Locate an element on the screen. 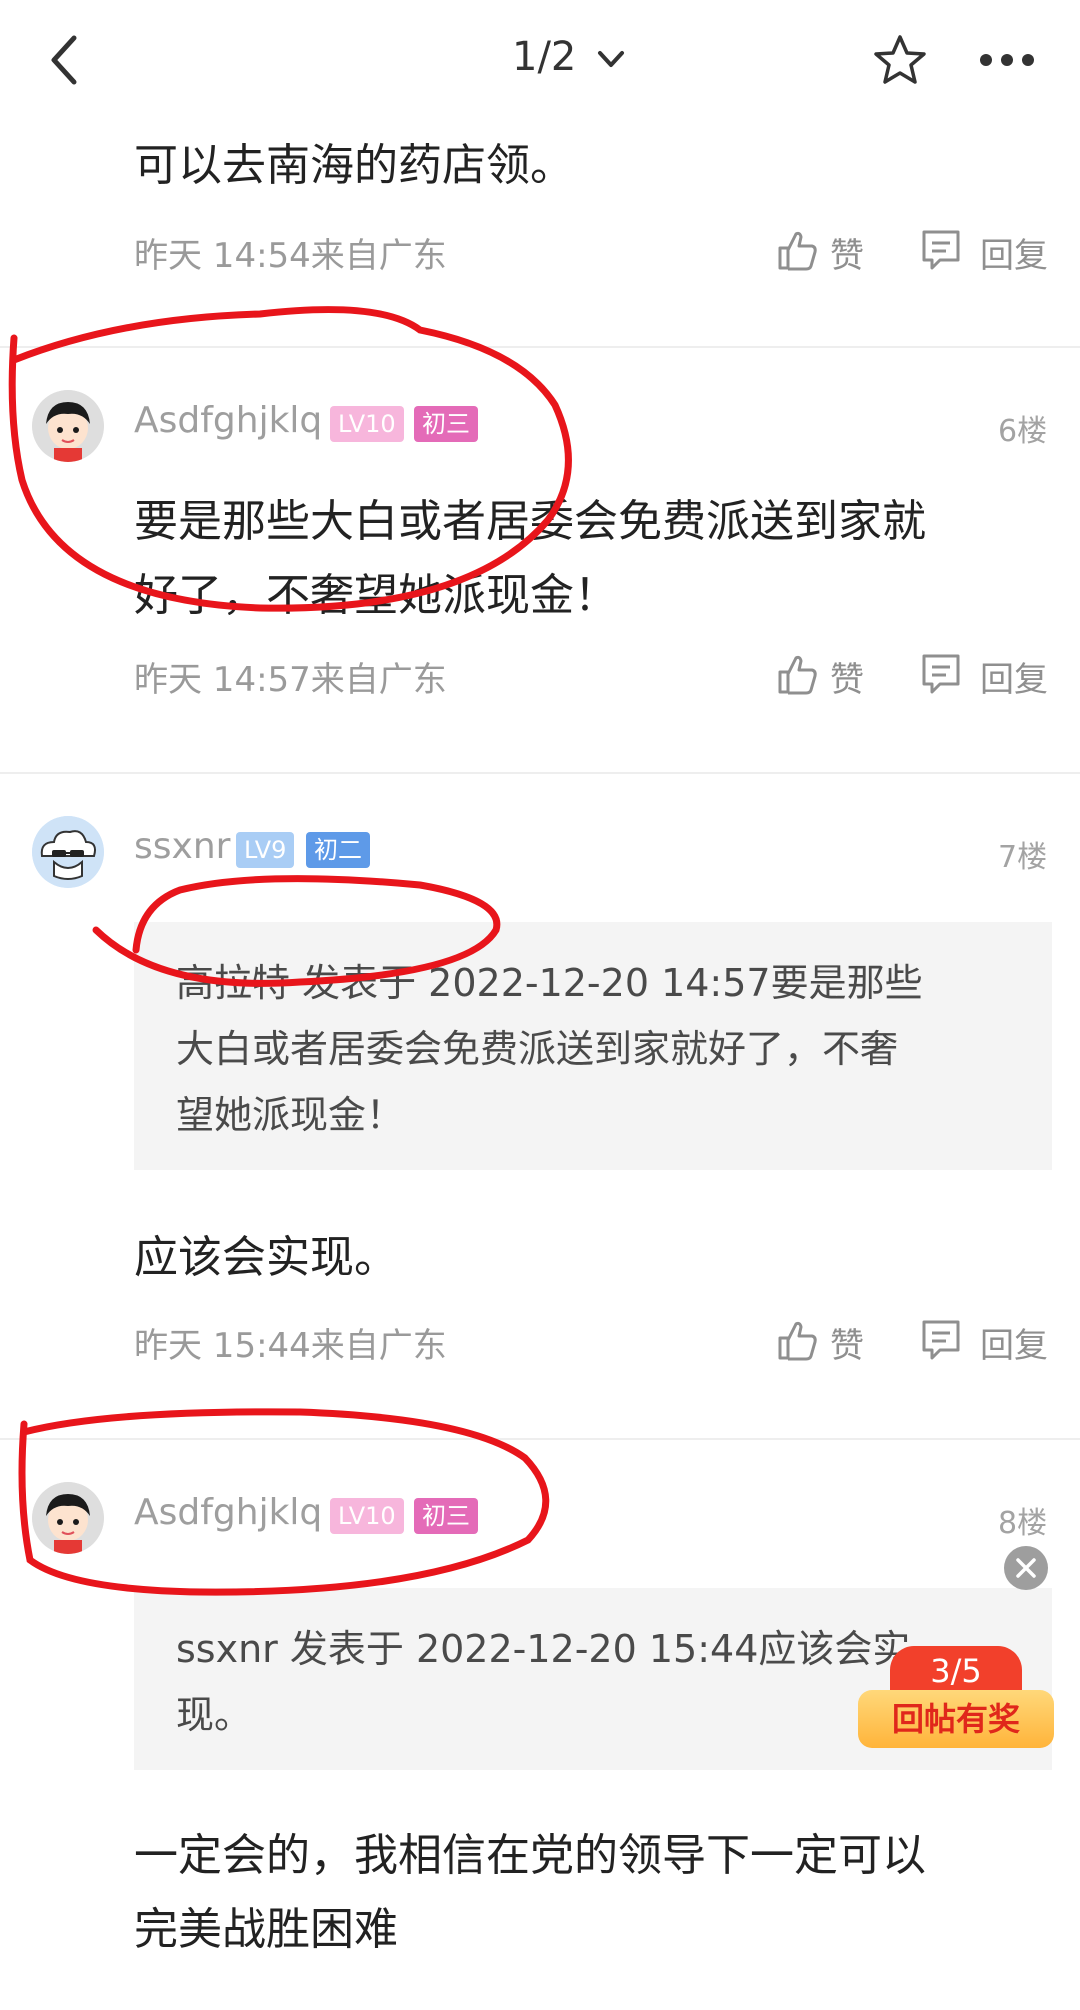  close-button is located at coordinates (1026, 1568).